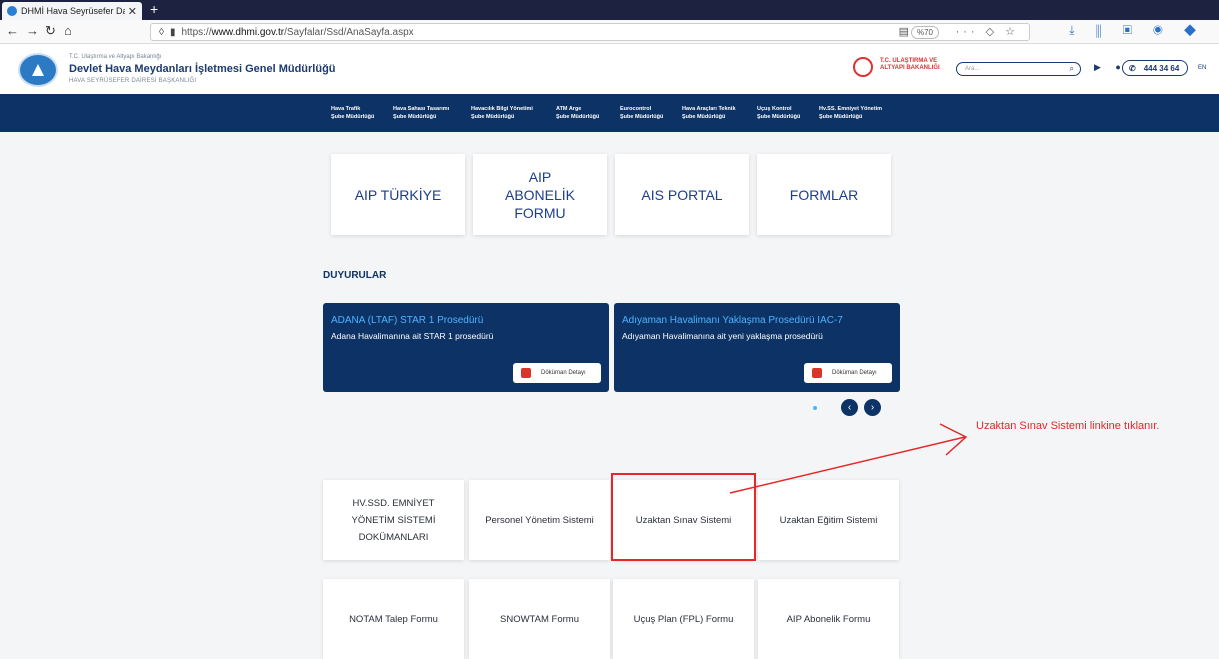 The height and width of the screenshot is (659, 1219). What do you see at coordinates (848, 458) in the screenshot?
I see `annotation-arrow` at bounding box center [848, 458].